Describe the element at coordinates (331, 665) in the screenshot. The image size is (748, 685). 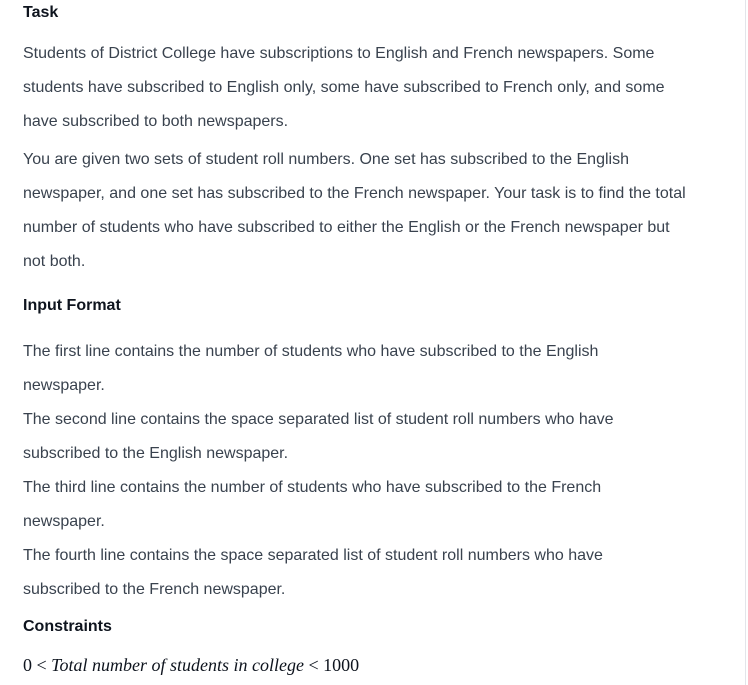
I see `constraint-upper-bound: < 1000` at that location.